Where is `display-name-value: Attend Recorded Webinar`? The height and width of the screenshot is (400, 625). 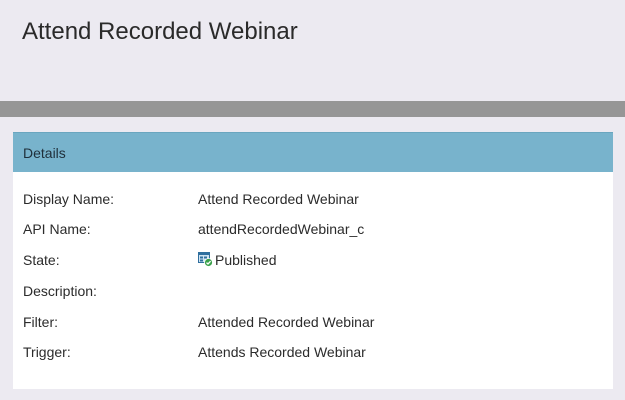 display-name-value: Attend Recorded Webinar is located at coordinates (278, 199).